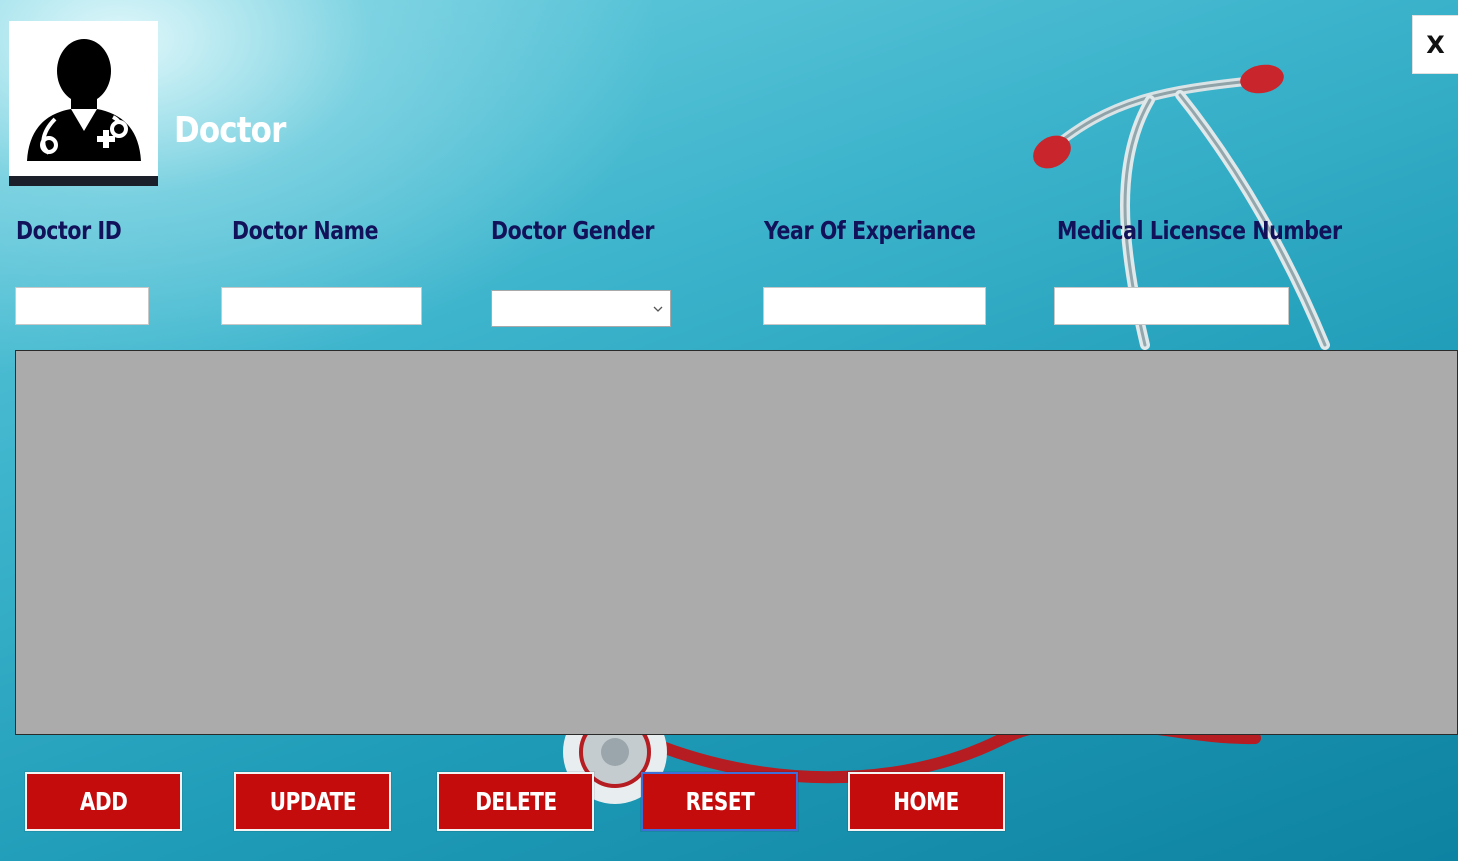 Image resolution: width=1458 pixels, height=861 pixels. Describe the element at coordinates (321, 306) in the screenshot. I see `doctor-name-input` at that location.